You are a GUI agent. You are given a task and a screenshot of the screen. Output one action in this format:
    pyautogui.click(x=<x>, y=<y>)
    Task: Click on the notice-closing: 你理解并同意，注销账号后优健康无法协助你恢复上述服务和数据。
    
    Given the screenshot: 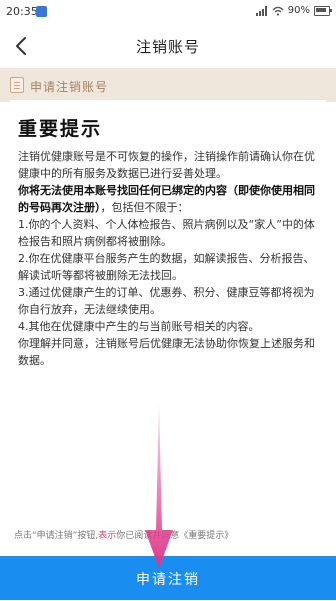 What is the action you would take?
    pyautogui.click(x=166, y=352)
    